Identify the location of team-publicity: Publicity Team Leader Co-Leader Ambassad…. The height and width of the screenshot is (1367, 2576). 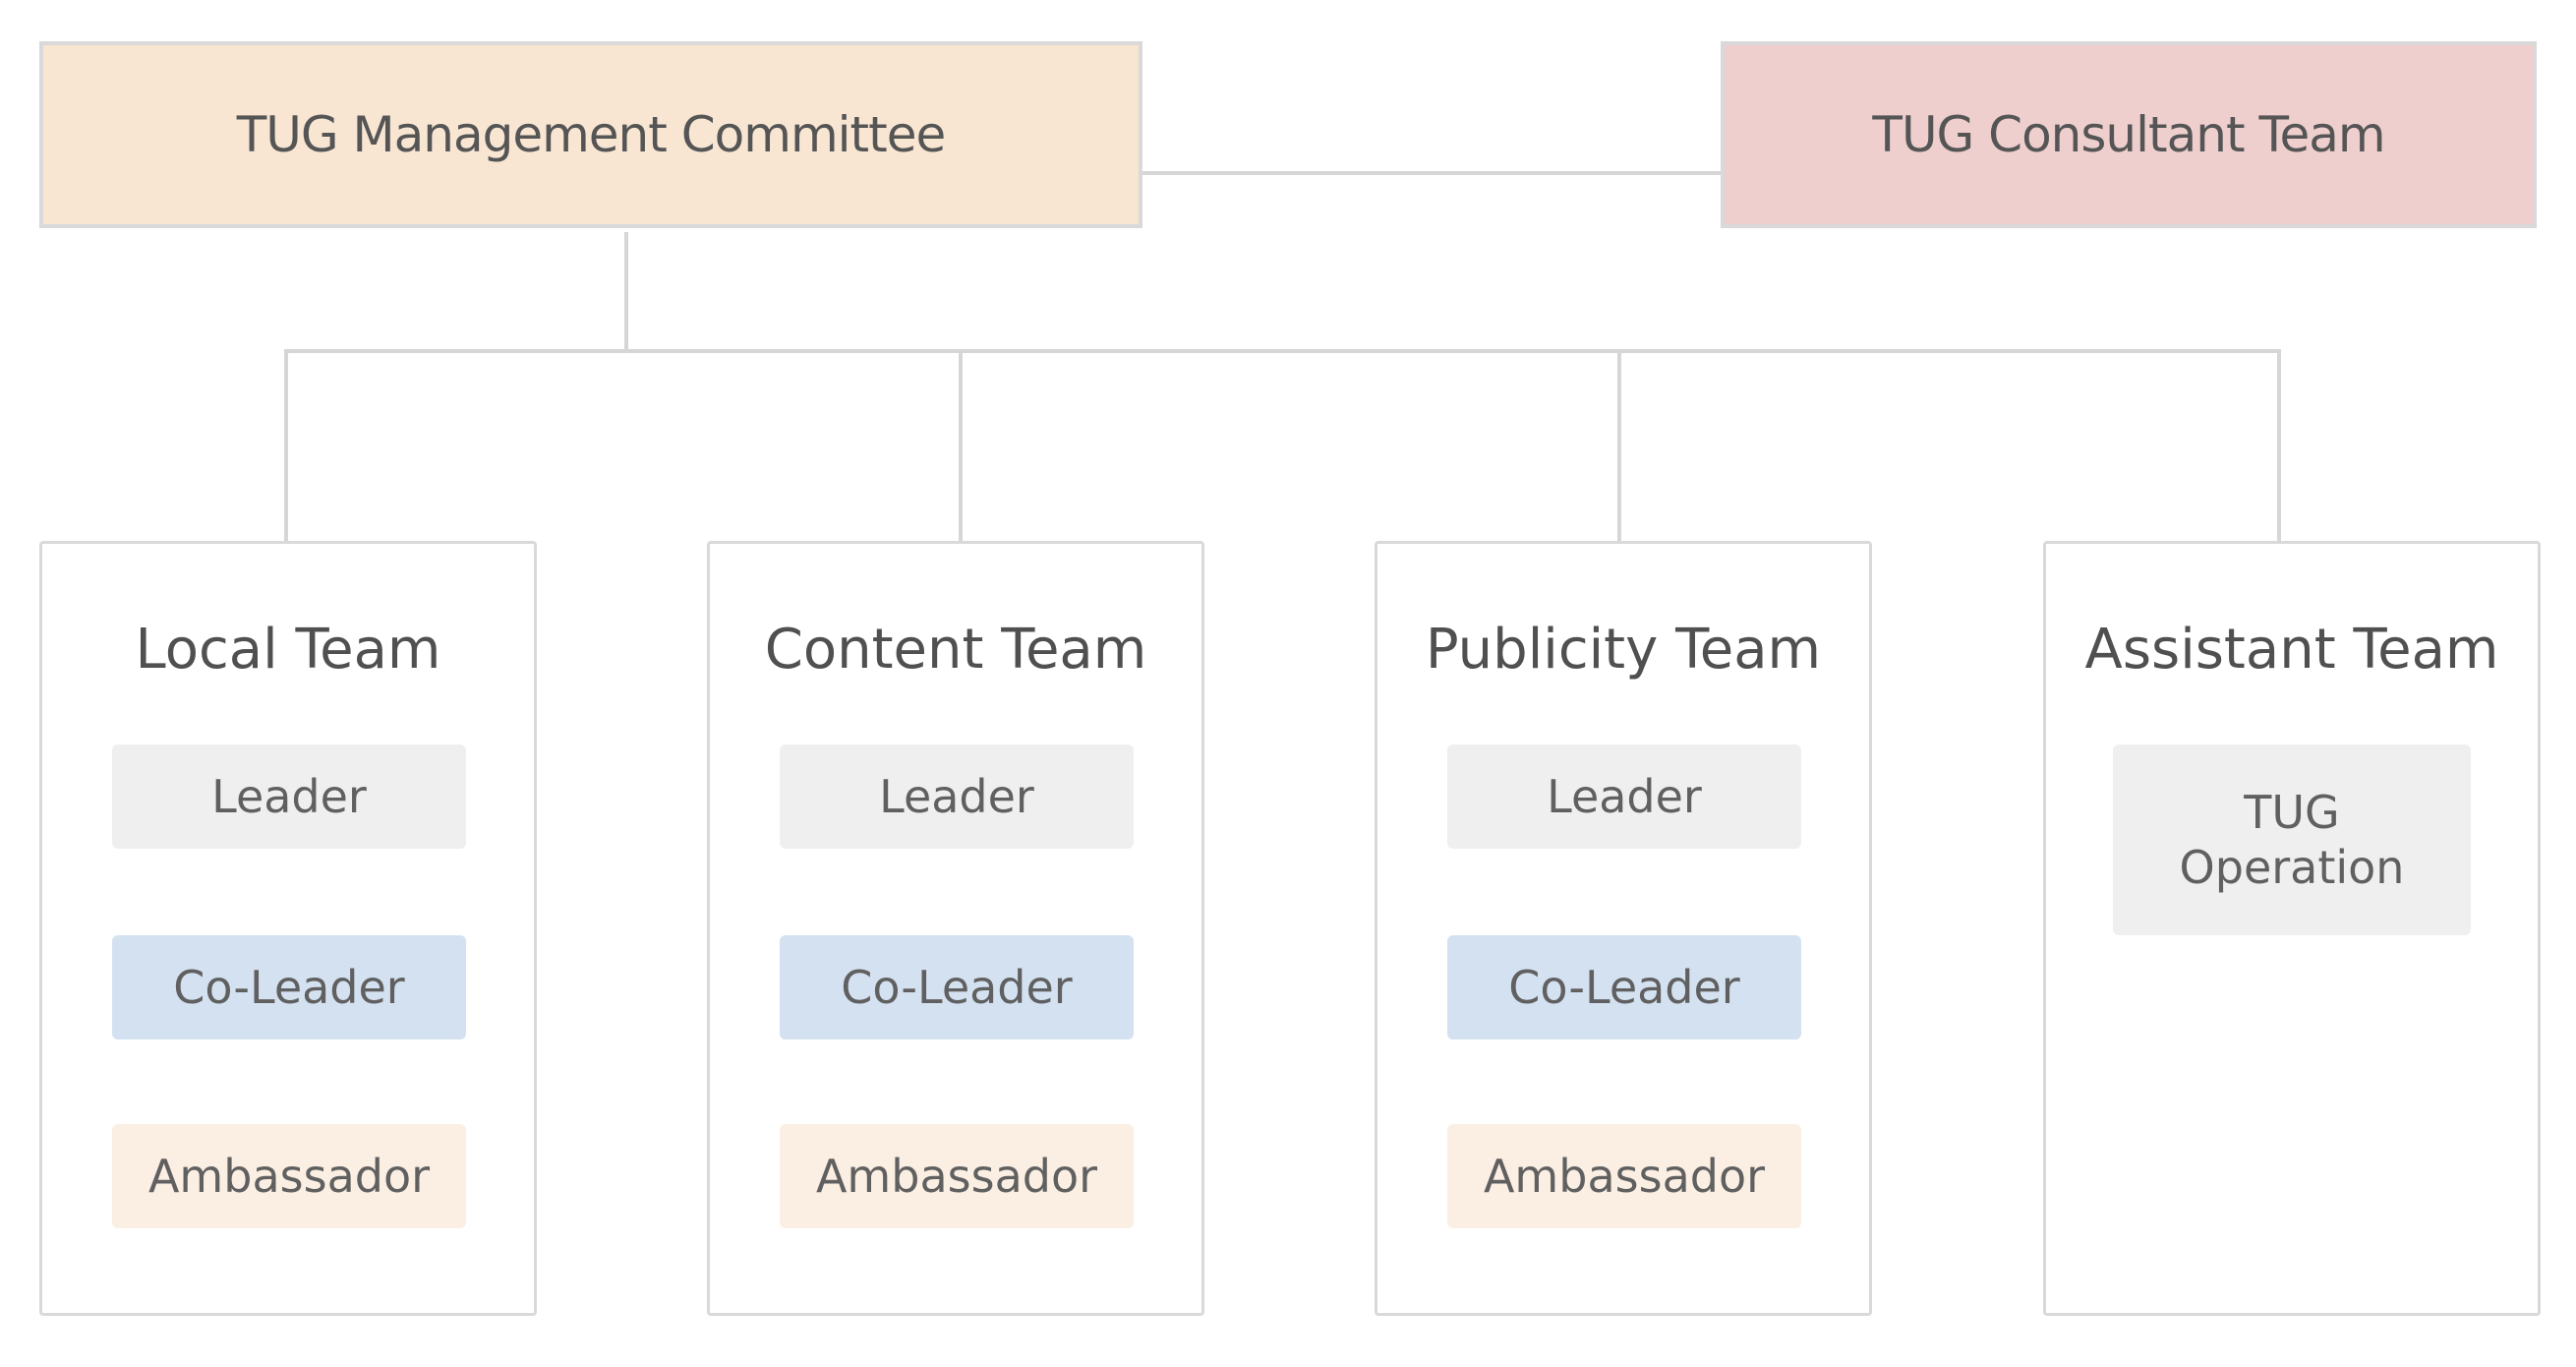
(1623, 928).